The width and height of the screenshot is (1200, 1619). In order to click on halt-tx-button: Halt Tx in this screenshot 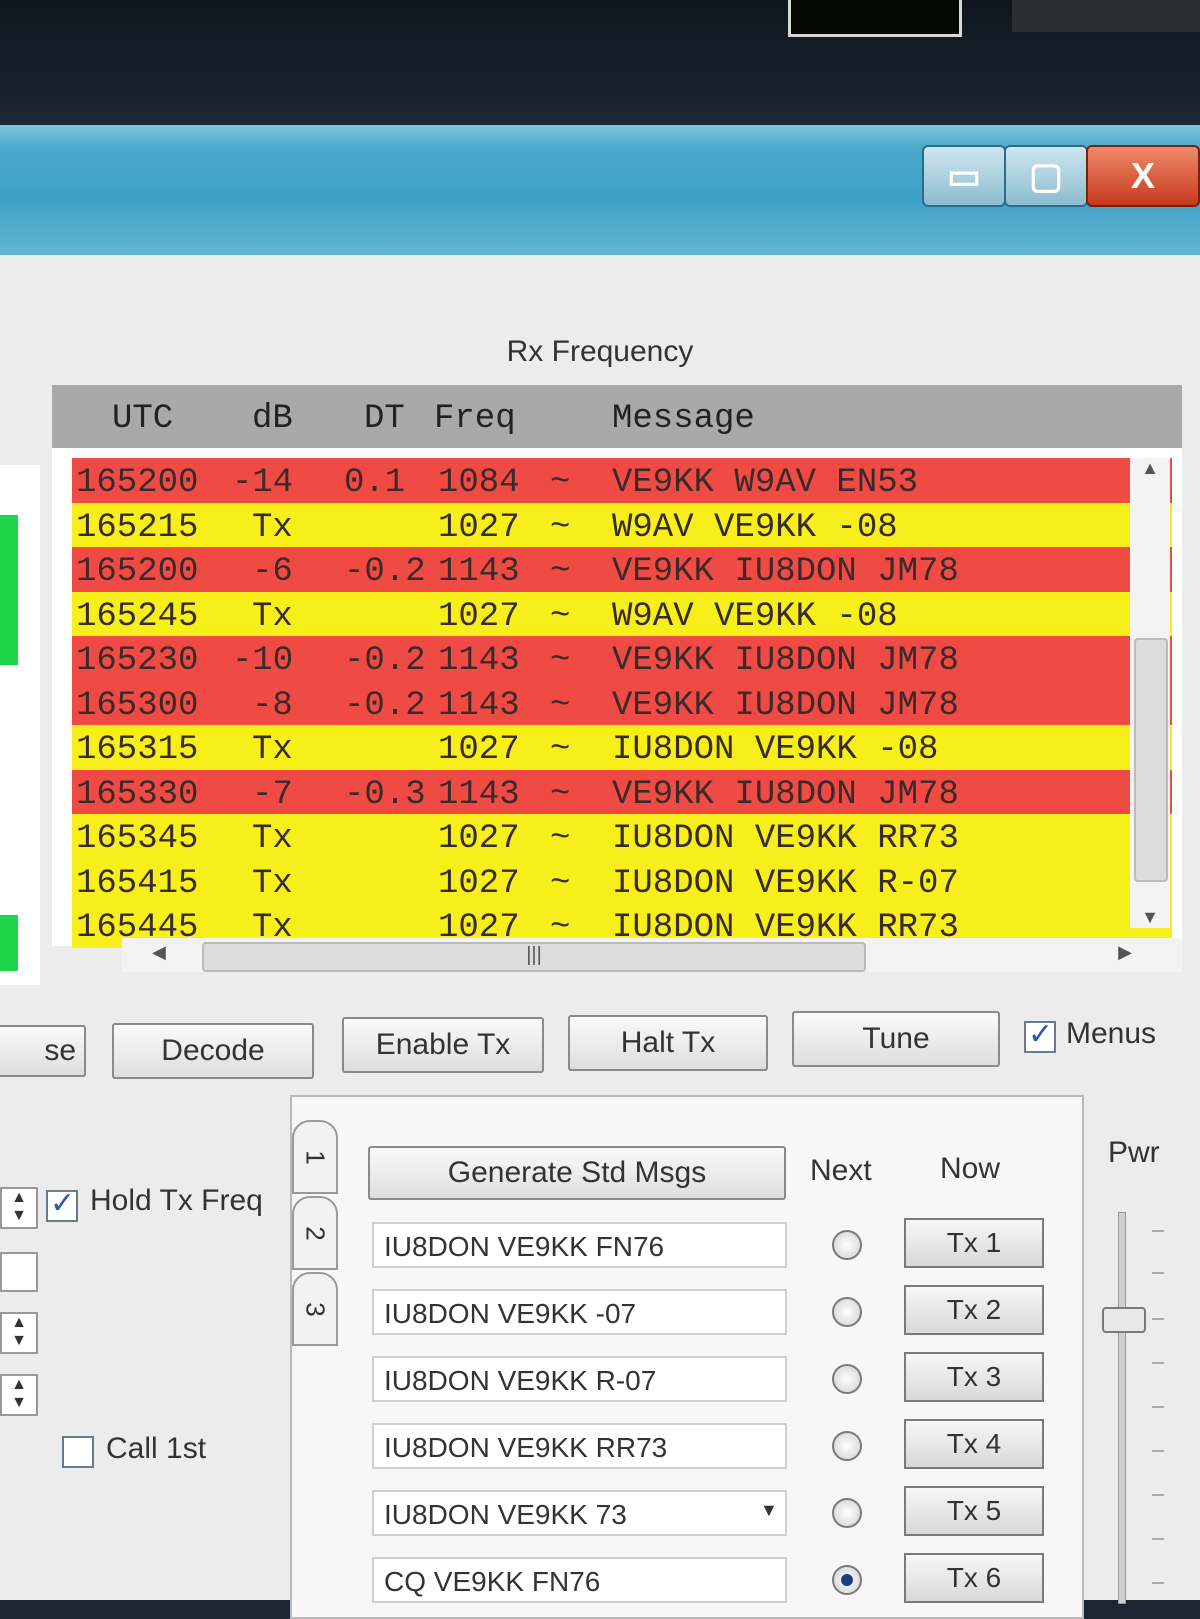, I will do `click(668, 1043)`.